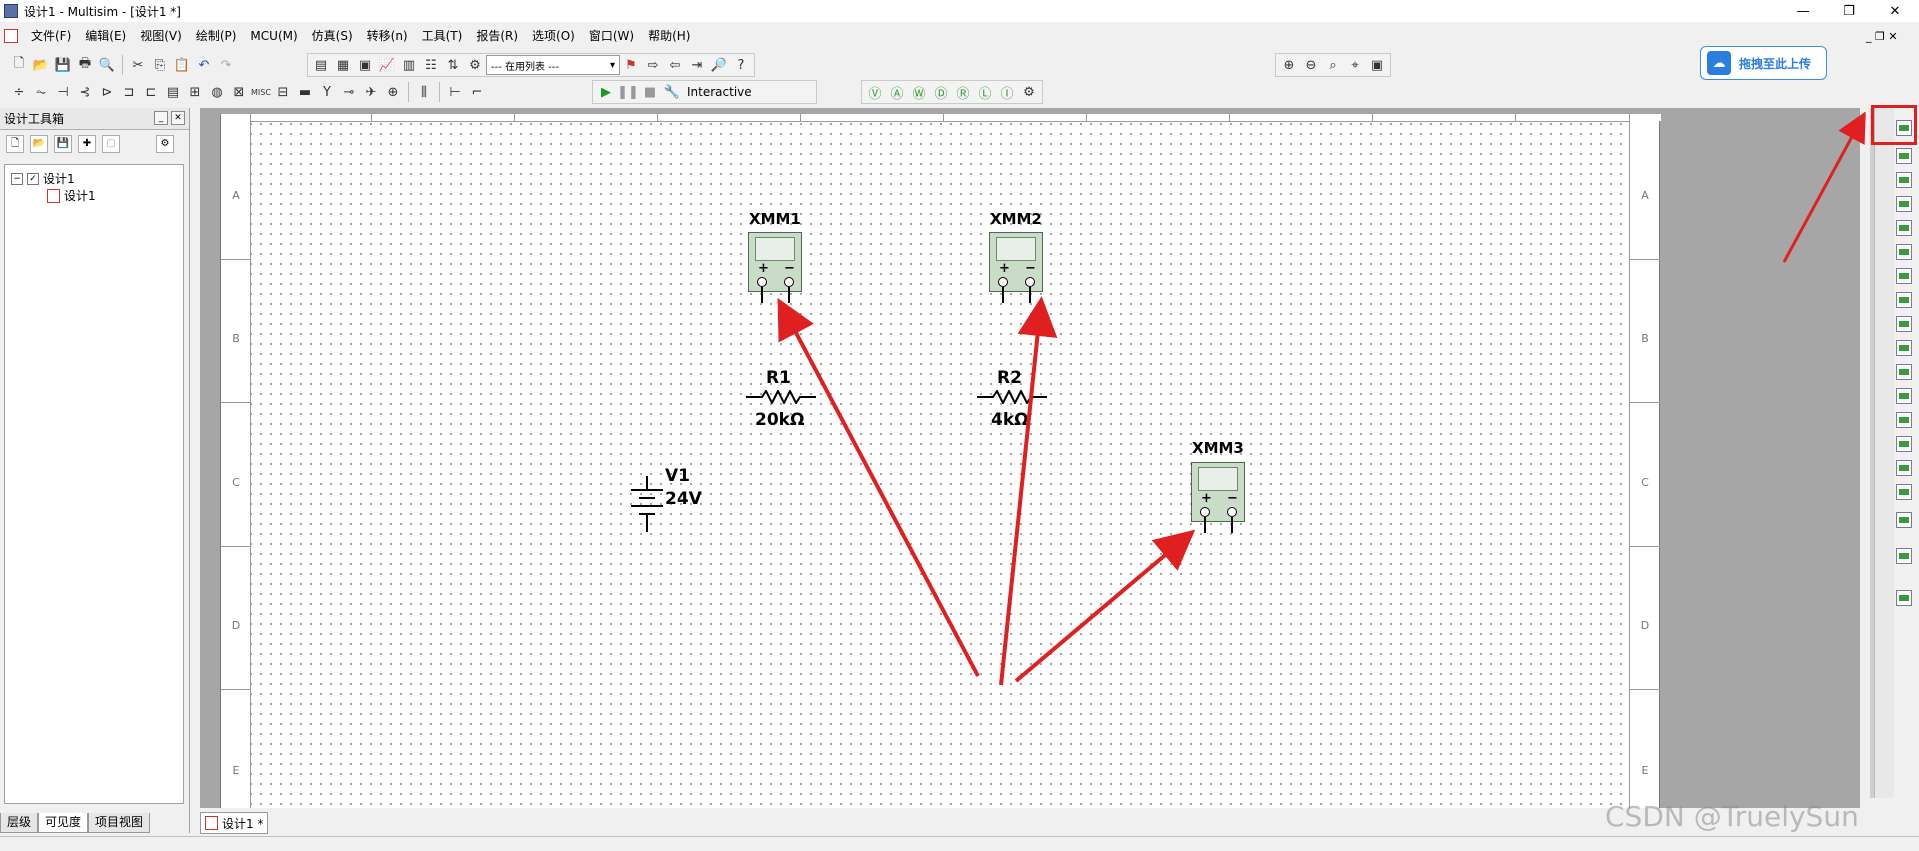 This screenshot has width=1919, height=851. Describe the element at coordinates (63, 65) in the screenshot. I see `save-icon: 💾` at that location.